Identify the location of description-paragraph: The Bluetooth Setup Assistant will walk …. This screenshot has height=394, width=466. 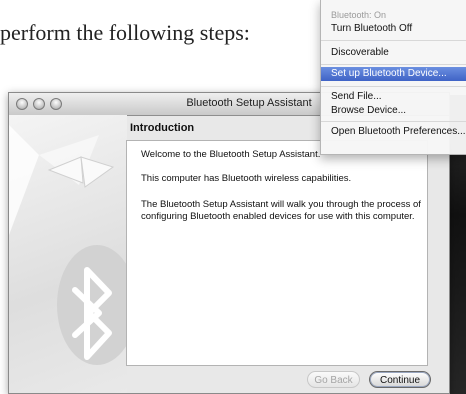
(281, 210).